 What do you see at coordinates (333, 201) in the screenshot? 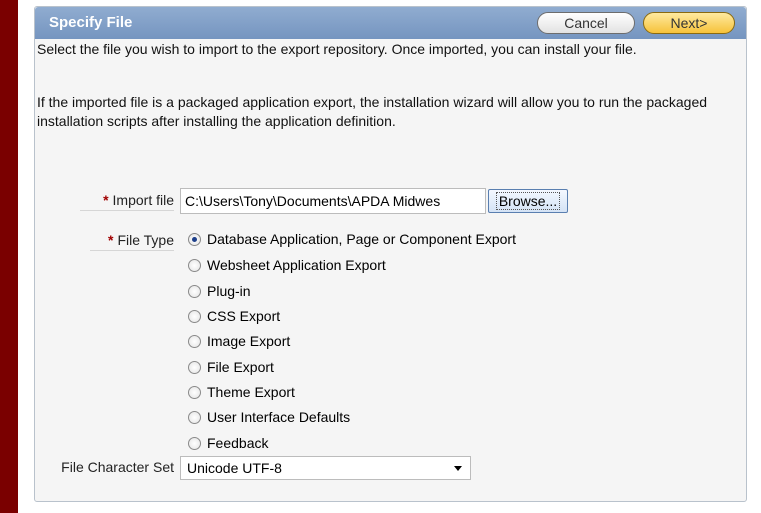
I see `import-file-field: C:\Users\Tony\Documents\APDA Midwes` at bounding box center [333, 201].